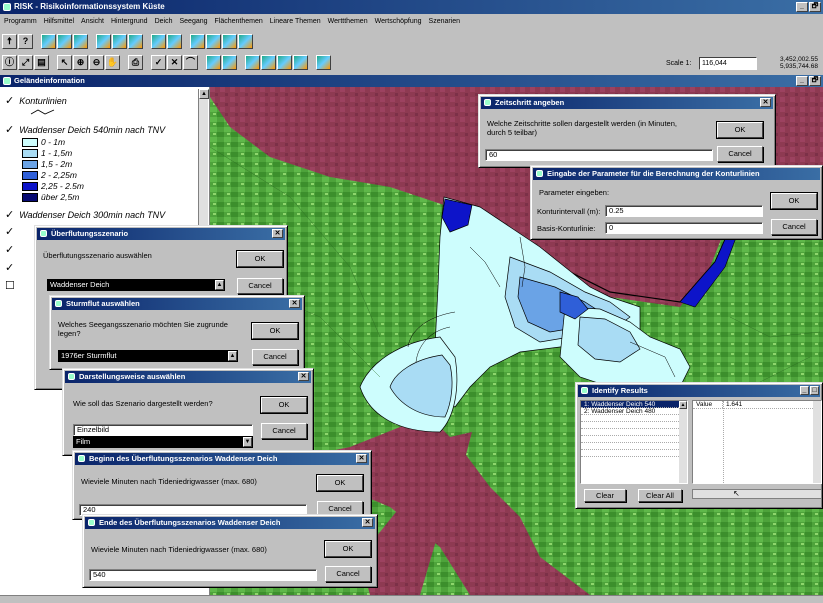 Image resolution: width=823 pixels, height=603 pixels. What do you see at coordinates (96, 62) in the screenshot?
I see `zoom-out-icon: ⊖` at bounding box center [96, 62].